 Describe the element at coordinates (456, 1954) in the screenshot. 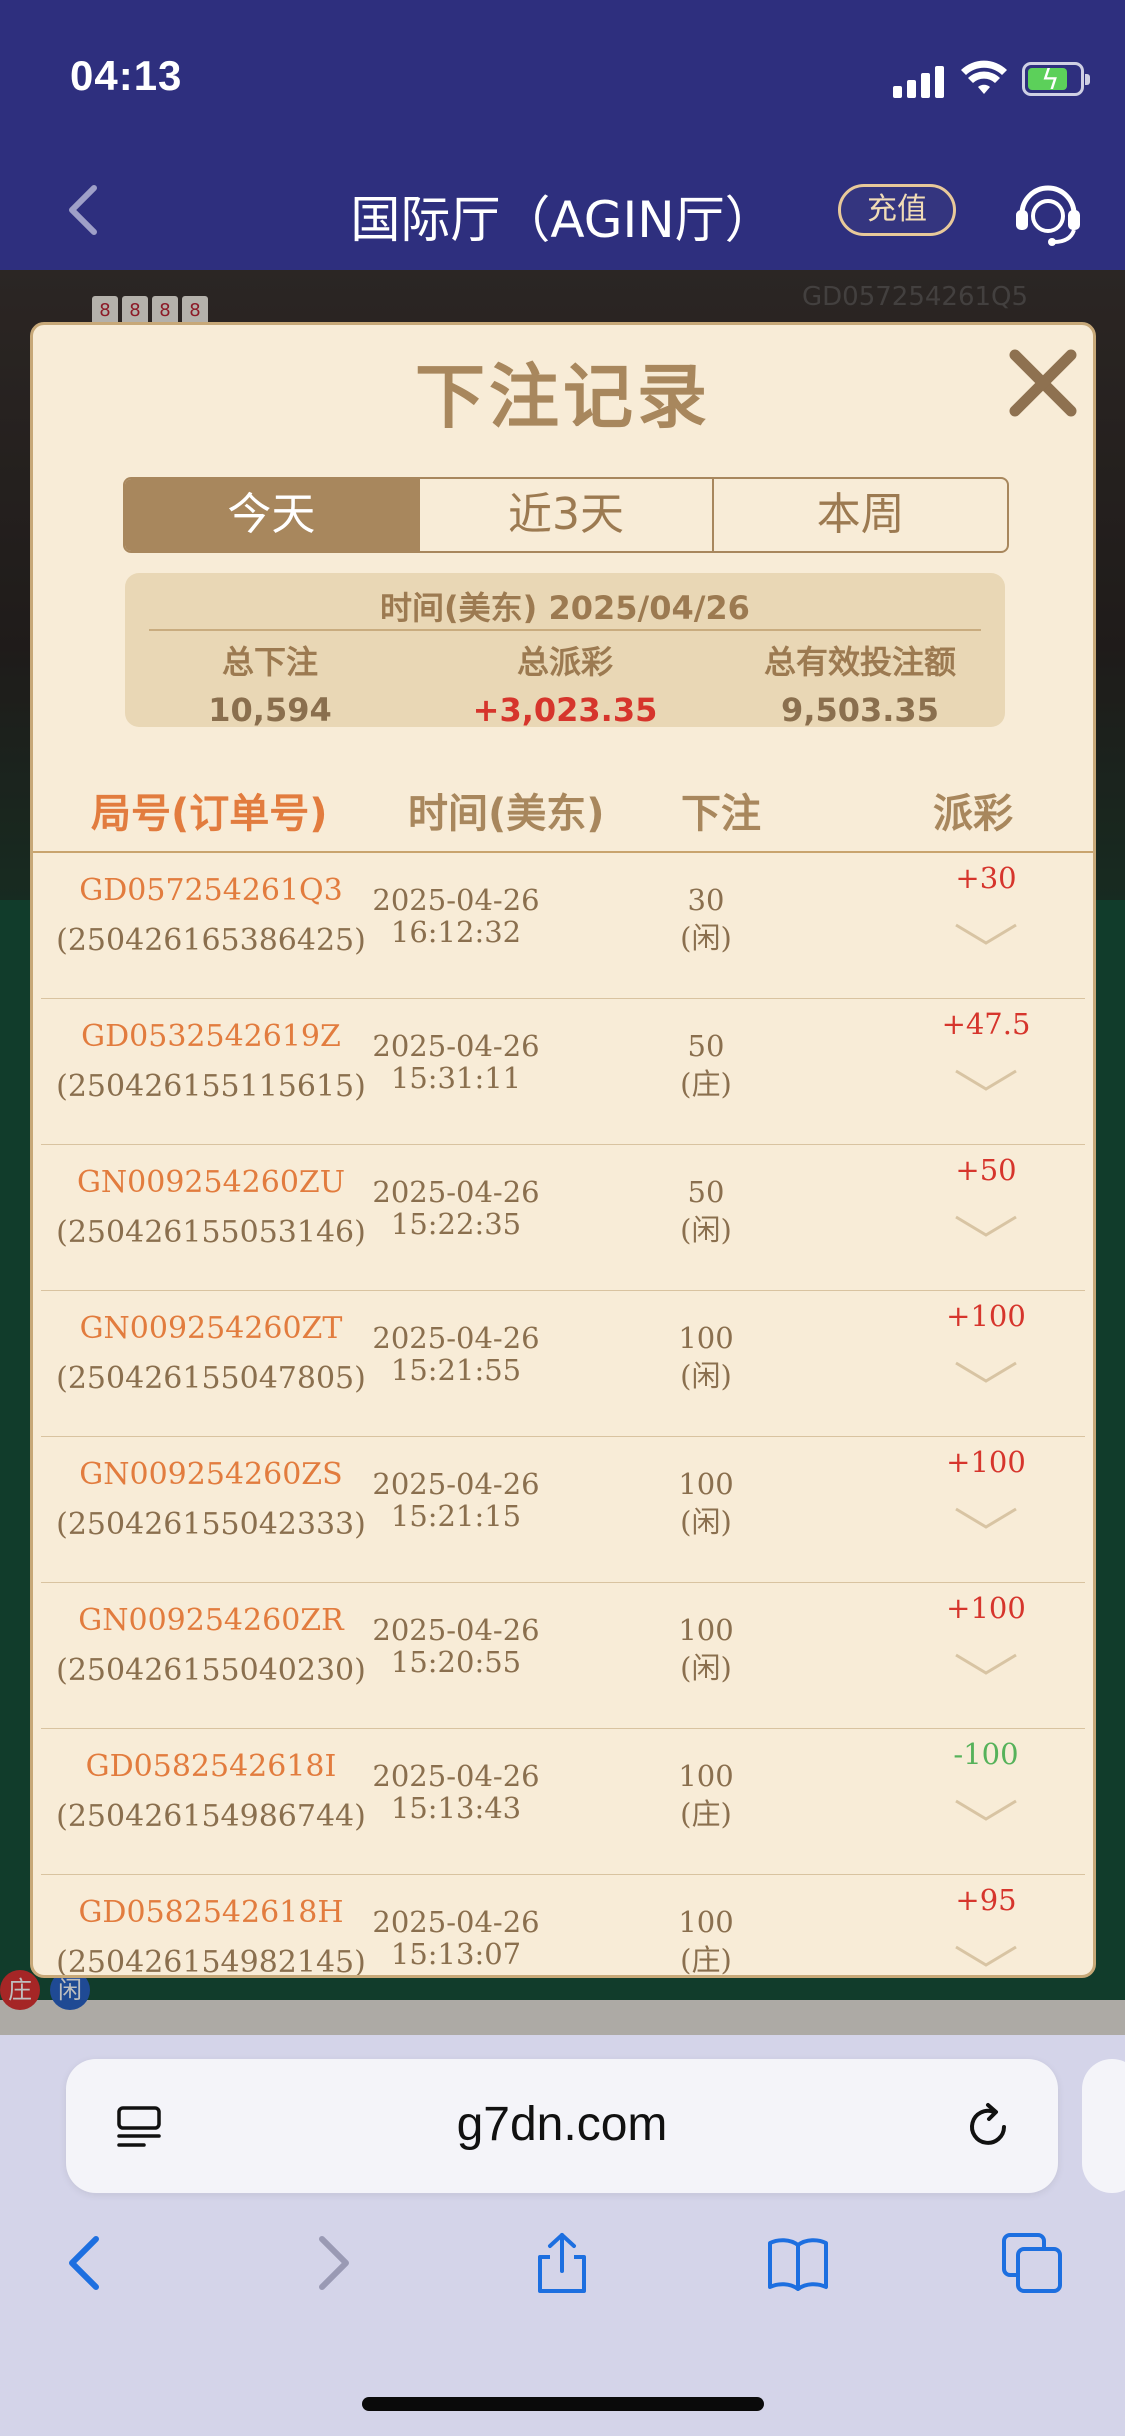

I see `record-time: 15:13:07` at that location.